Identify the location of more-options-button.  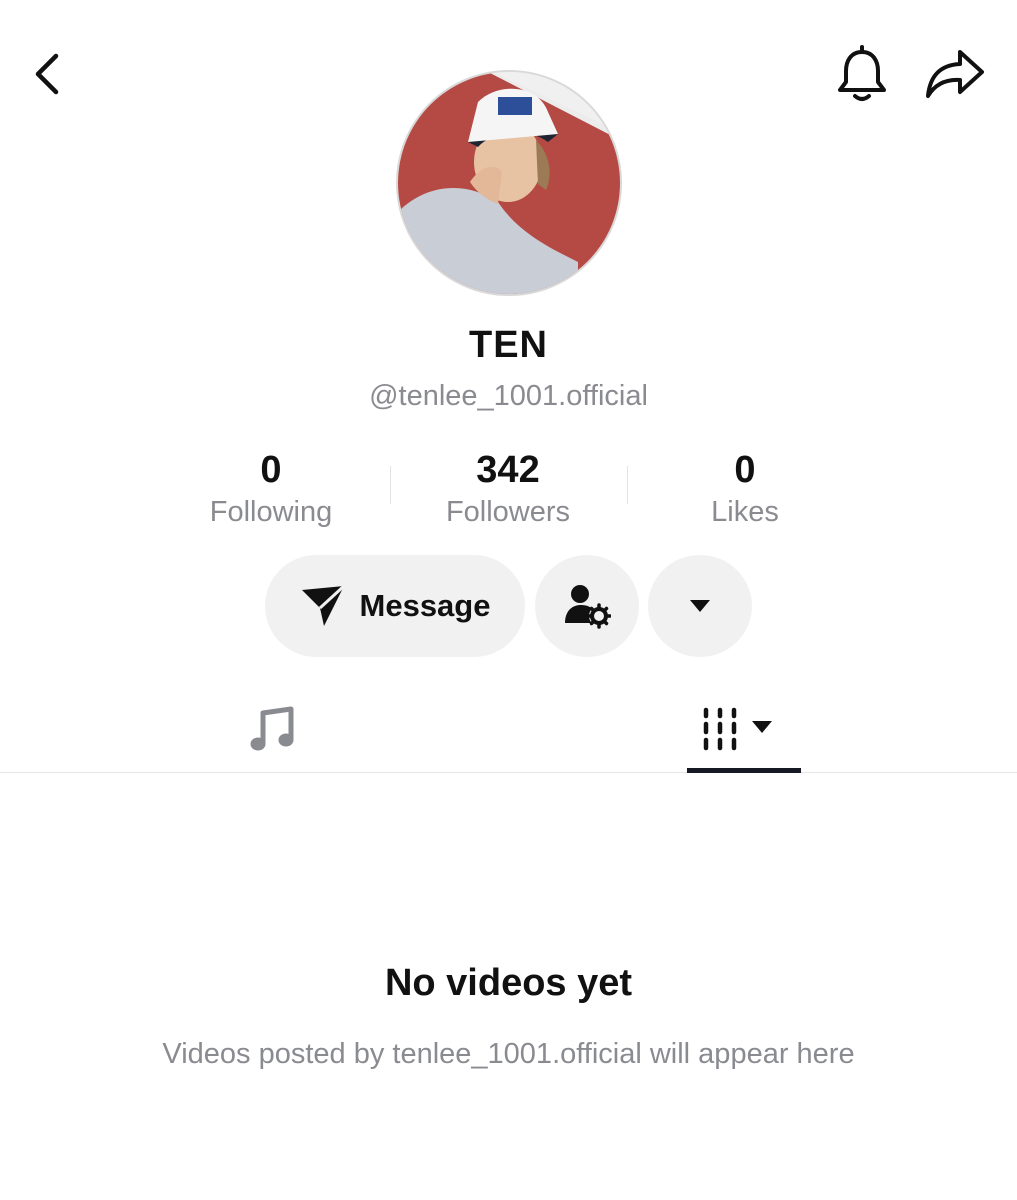
(700, 606).